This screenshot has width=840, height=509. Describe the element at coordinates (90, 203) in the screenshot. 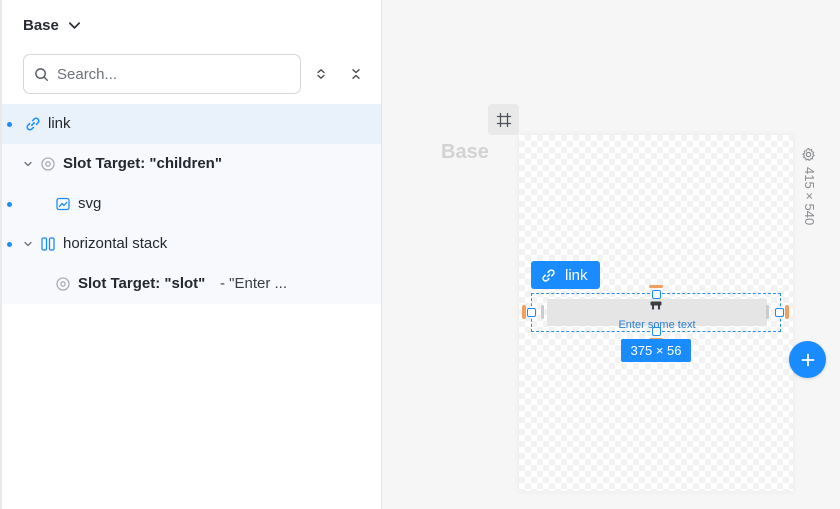

I see `layer-label: svg` at that location.